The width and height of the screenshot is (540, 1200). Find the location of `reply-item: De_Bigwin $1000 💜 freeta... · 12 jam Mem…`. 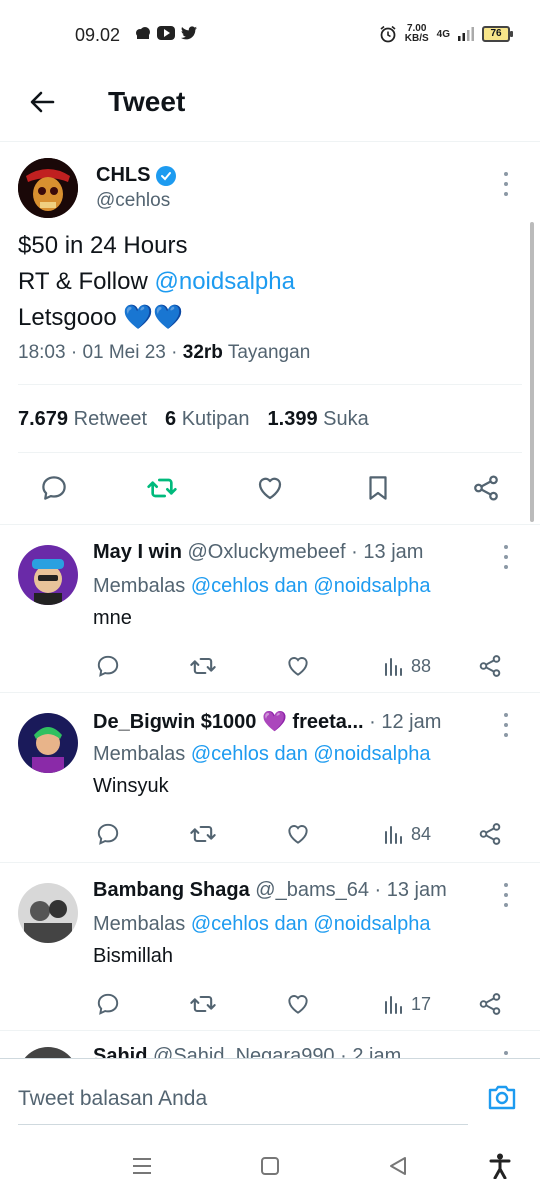

reply-item: De_Bigwin $1000 💜 freeta... · 12 jam Mem… is located at coordinates (270, 777).